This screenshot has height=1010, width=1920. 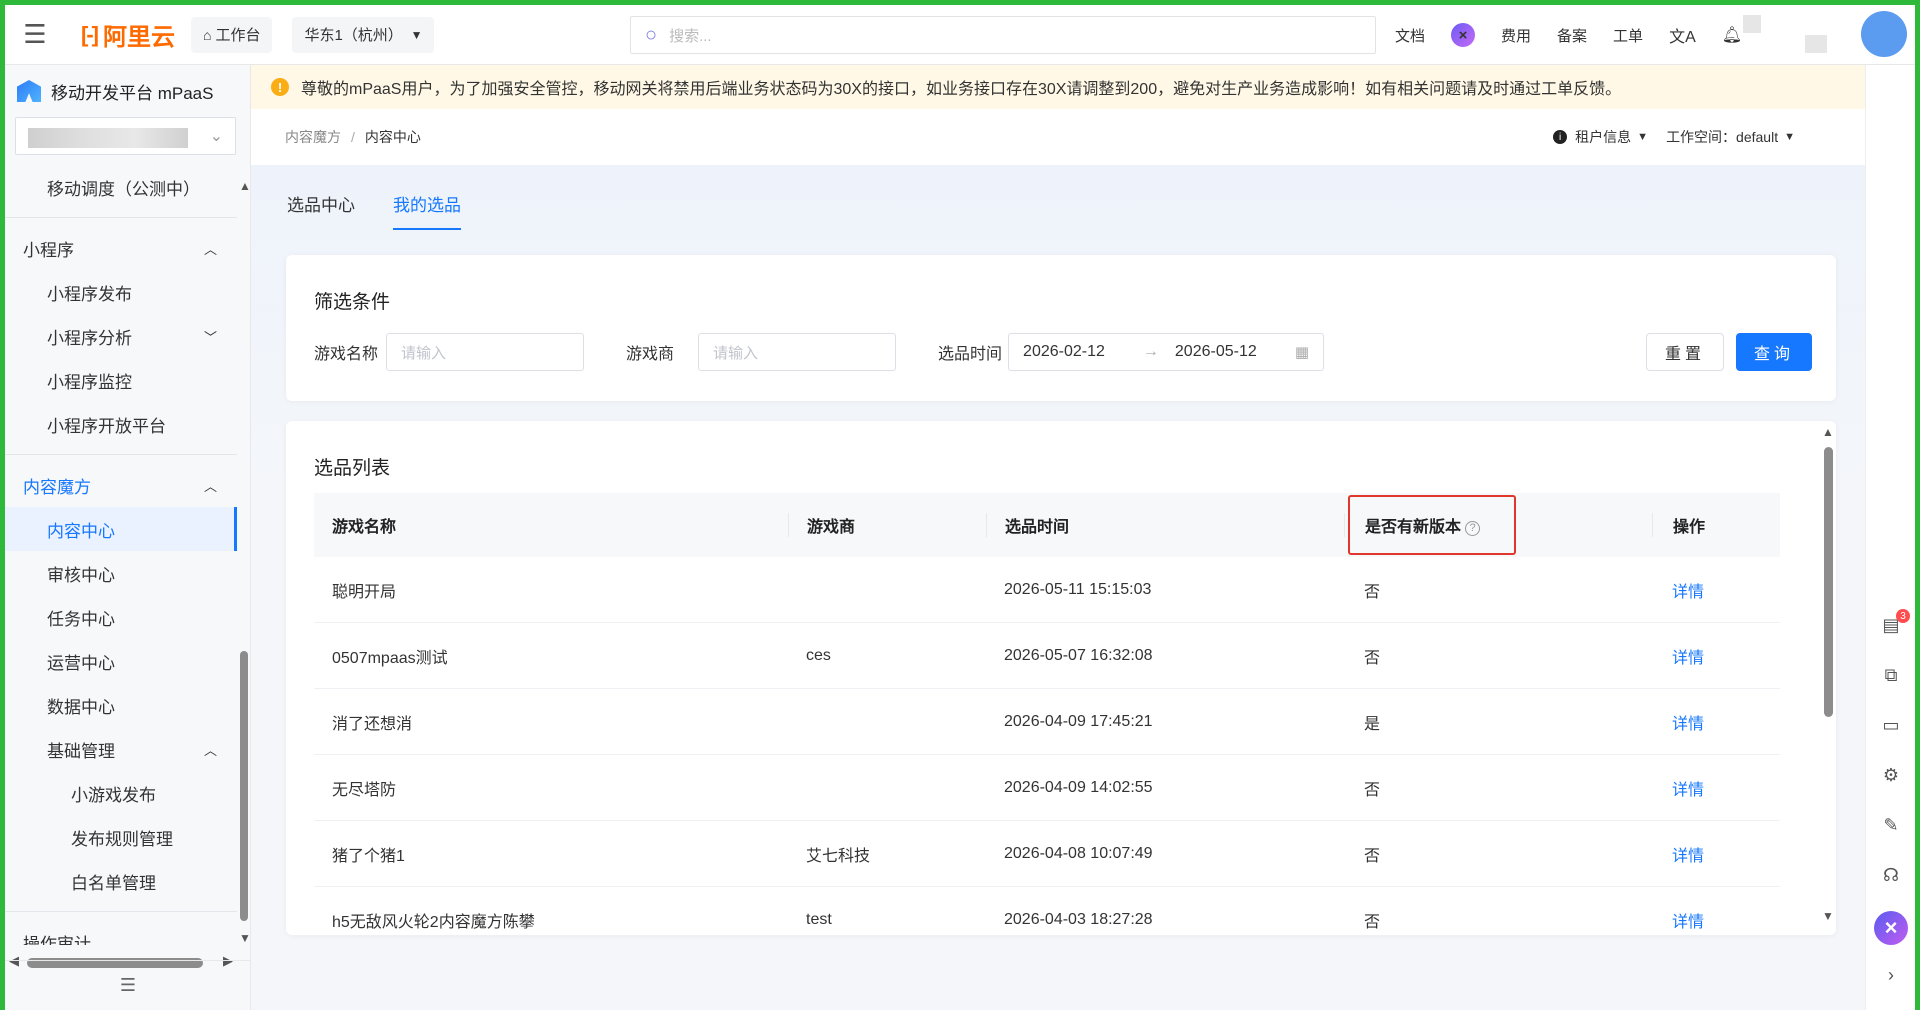 What do you see at coordinates (121, 933) in the screenshot?
I see `sidebar-item-operation-audit: 操作审计` at bounding box center [121, 933].